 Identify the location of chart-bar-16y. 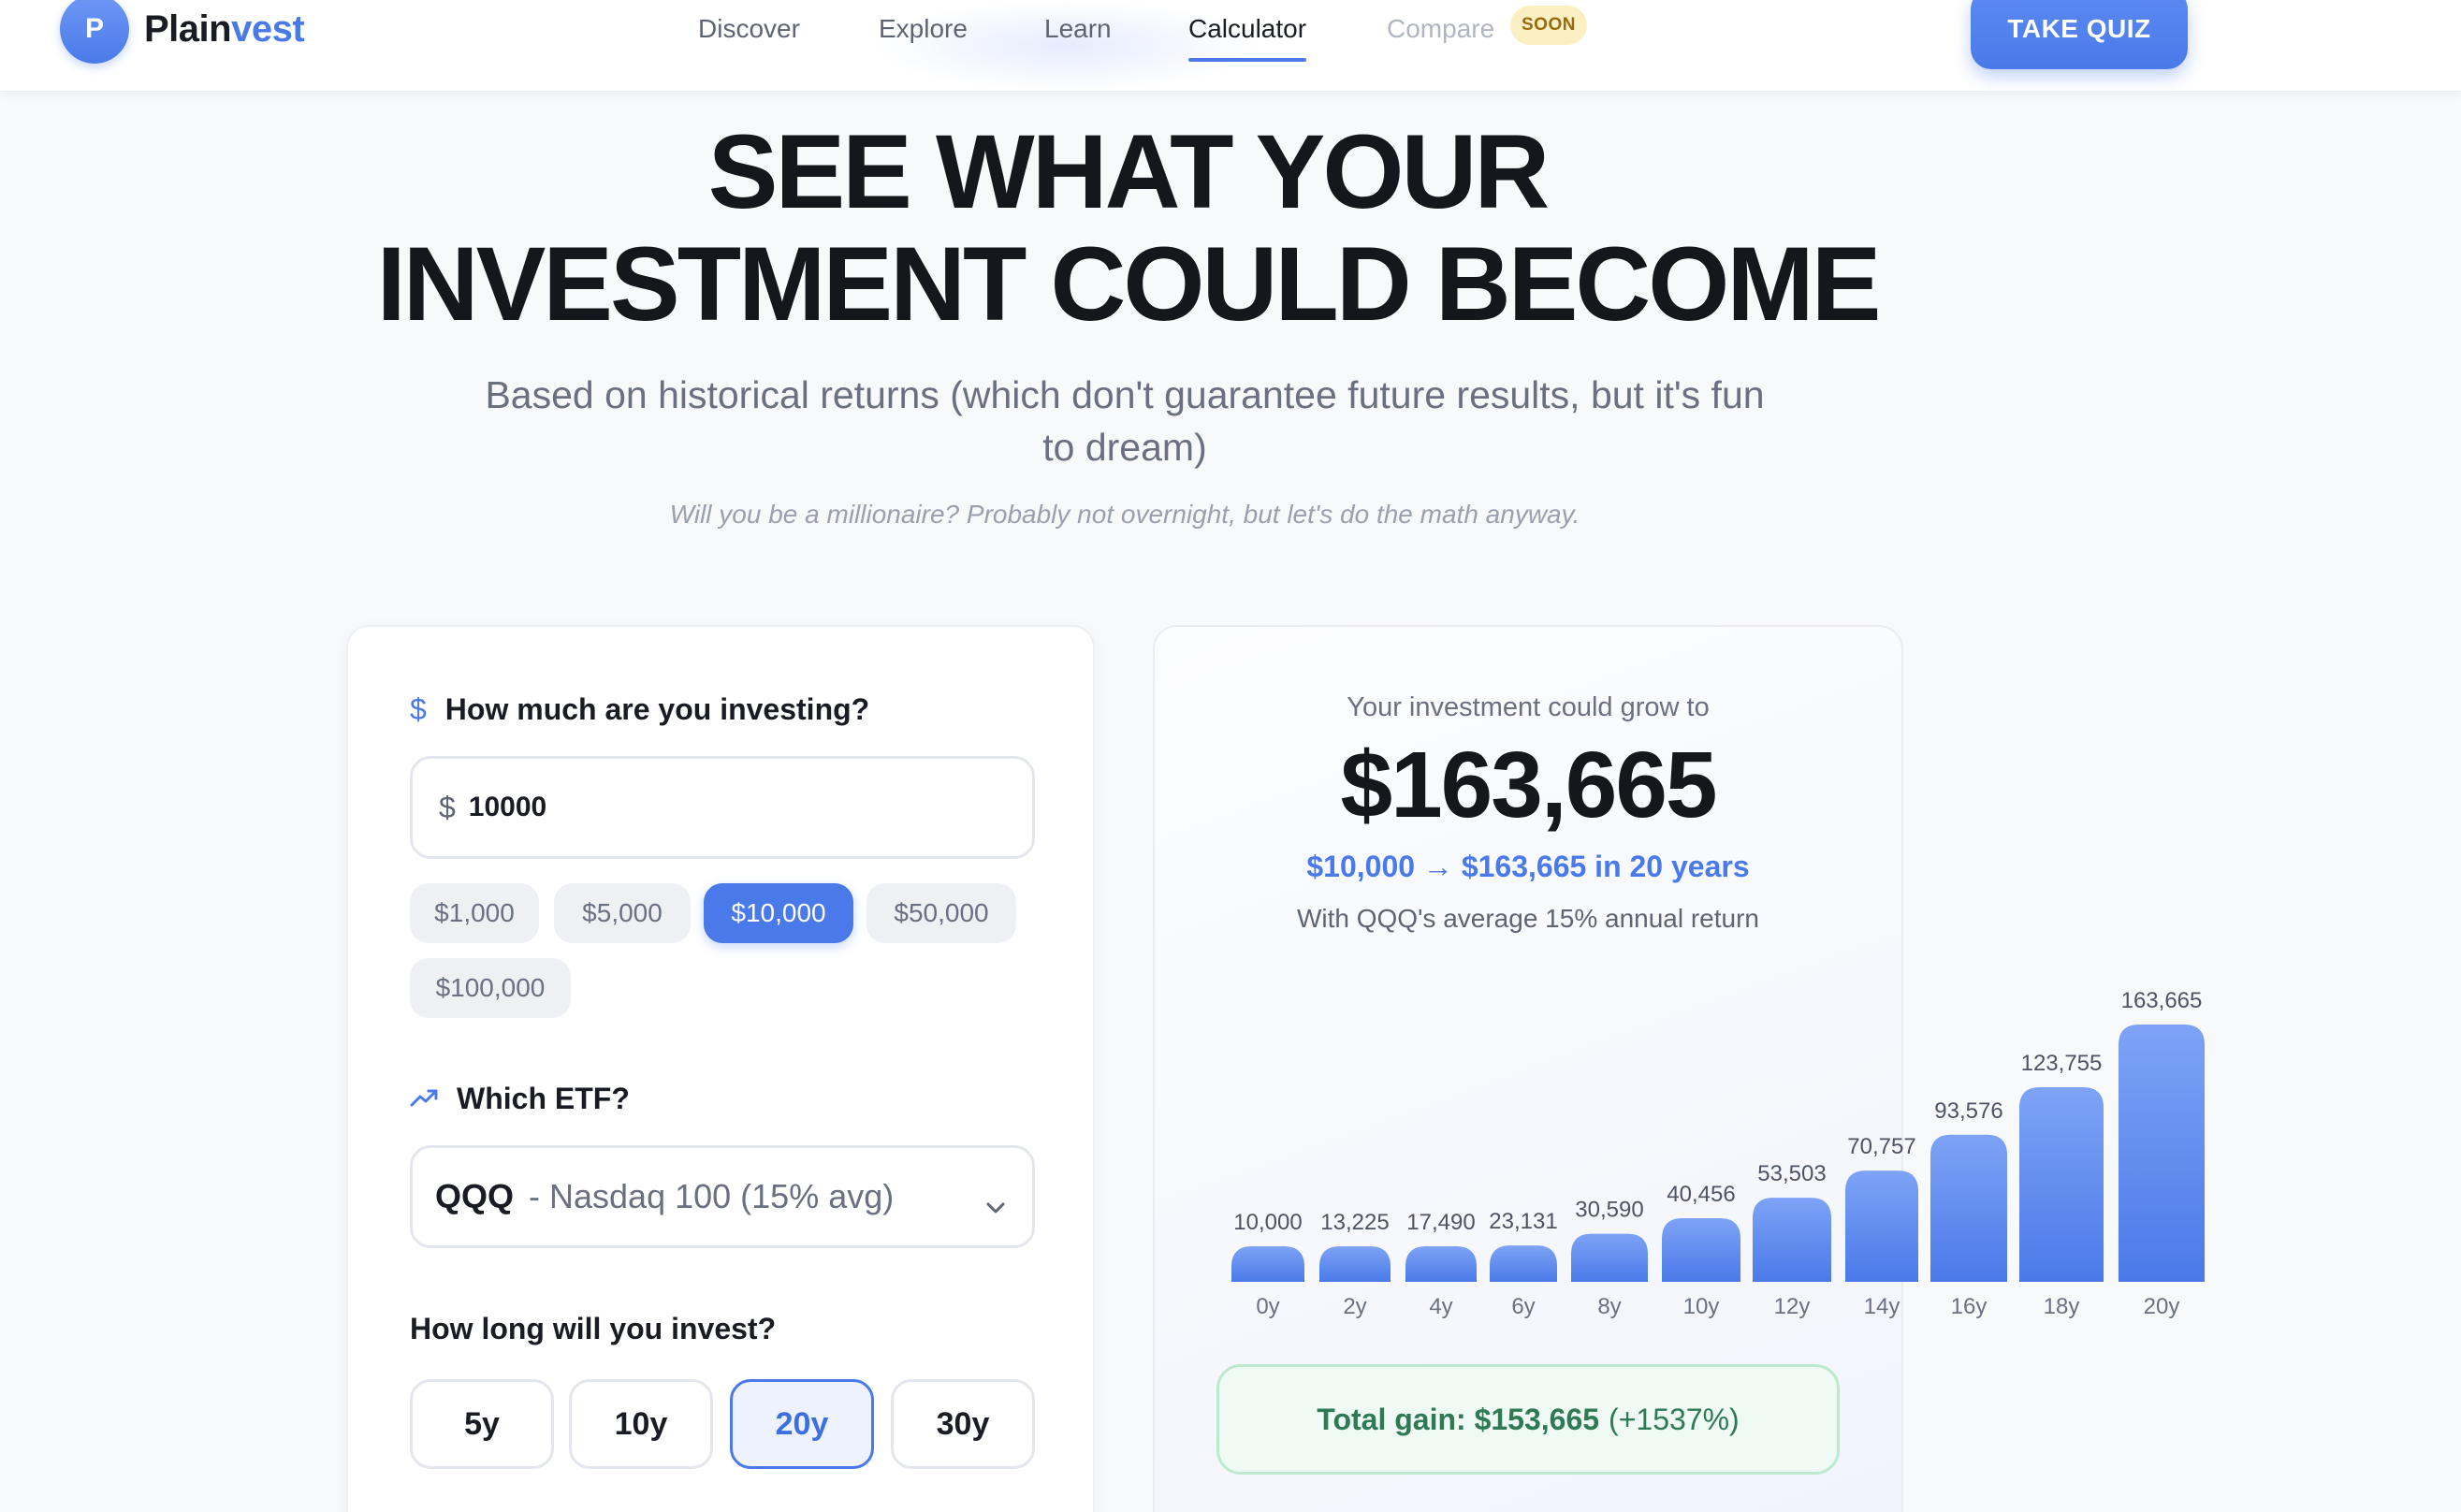
(1969, 1208).